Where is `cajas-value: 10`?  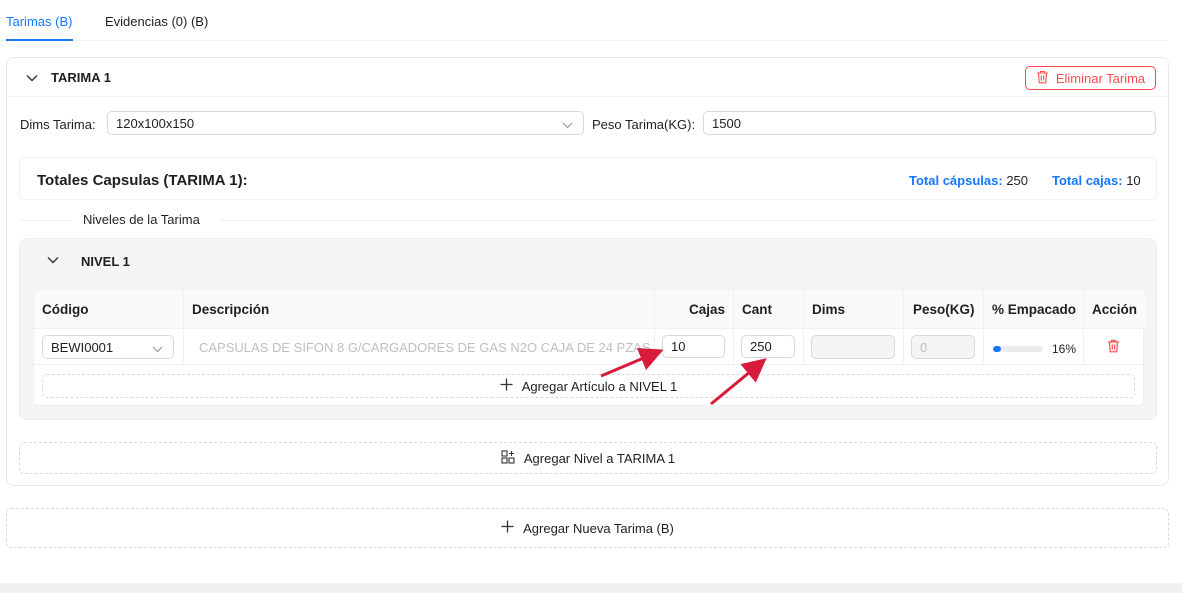 cajas-value: 10 is located at coordinates (678, 346).